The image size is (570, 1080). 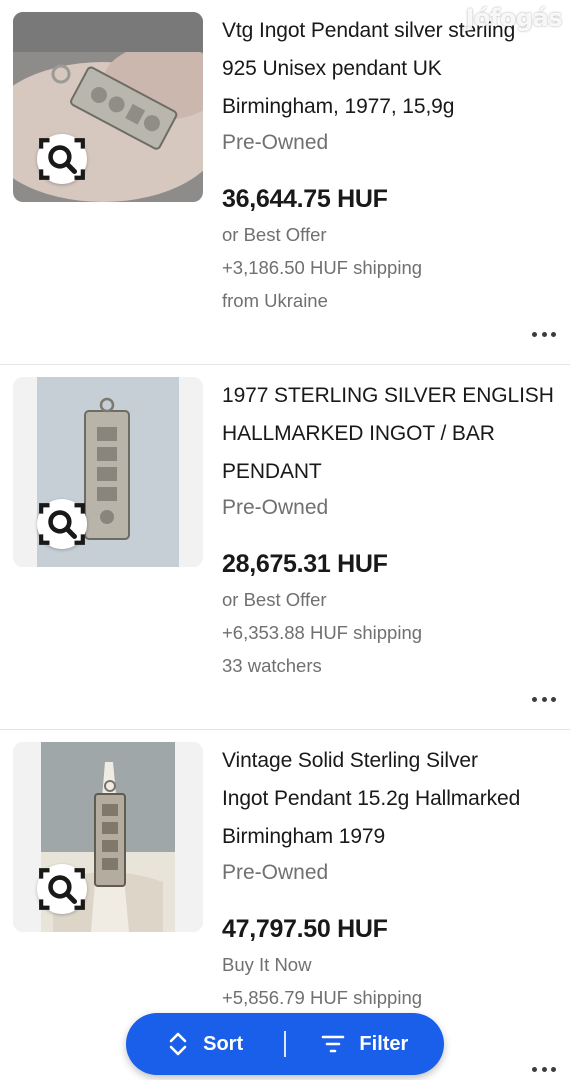 What do you see at coordinates (392, 107) in the screenshot?
I see `listing-title: Birmingham, 1977, 15,9g` at bounding box center [392, 107].